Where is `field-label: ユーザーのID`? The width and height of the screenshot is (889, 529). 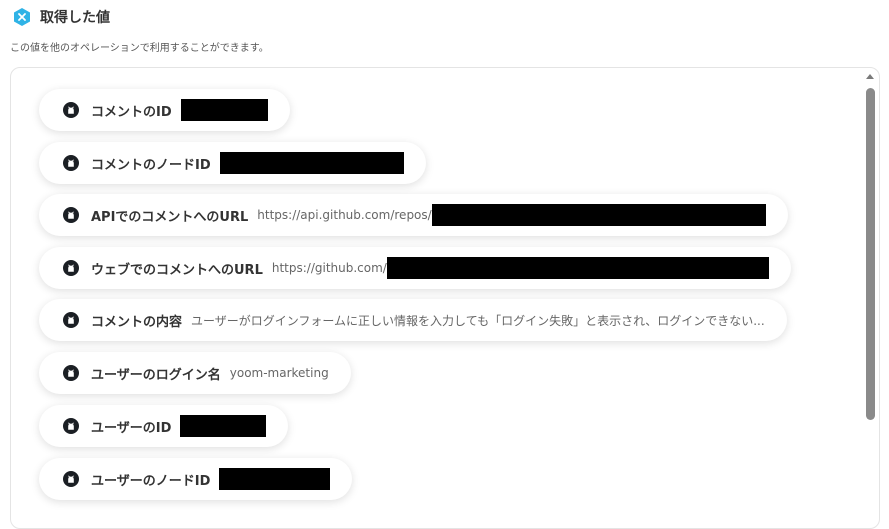 field-label: ユーザーのID is located at coordinates (131, 428).